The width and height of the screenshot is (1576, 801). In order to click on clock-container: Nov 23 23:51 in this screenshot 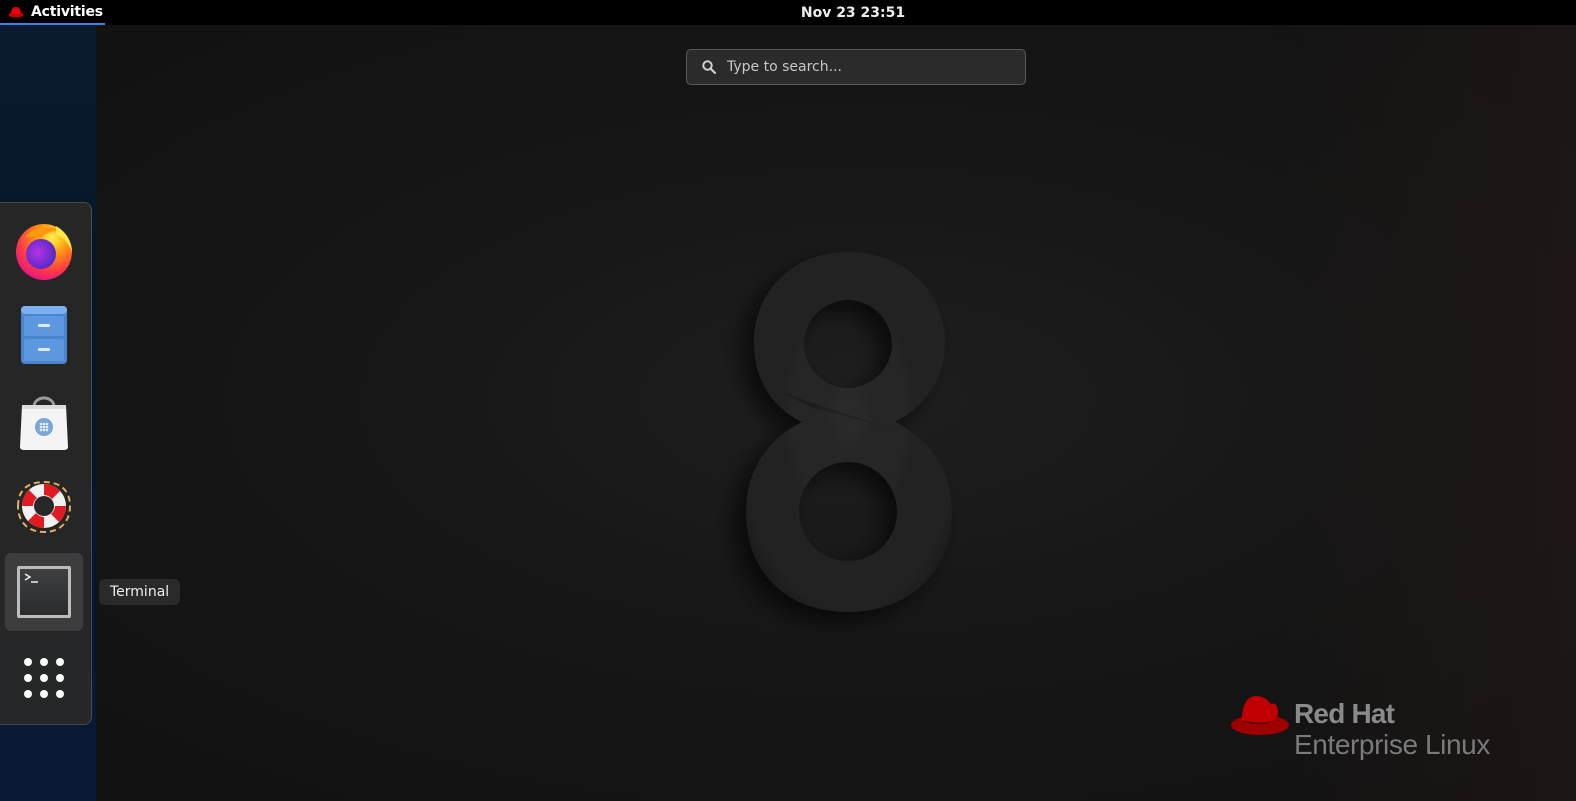, I will do `click(788, 12)`.